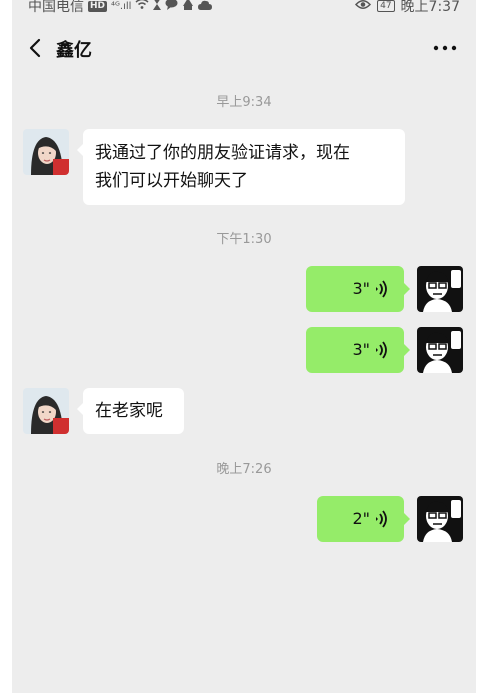 This screenshot has height=693, width=498. I want to click on signal-indicator: ⁴ᴳ.ıll, so click(121, 6).